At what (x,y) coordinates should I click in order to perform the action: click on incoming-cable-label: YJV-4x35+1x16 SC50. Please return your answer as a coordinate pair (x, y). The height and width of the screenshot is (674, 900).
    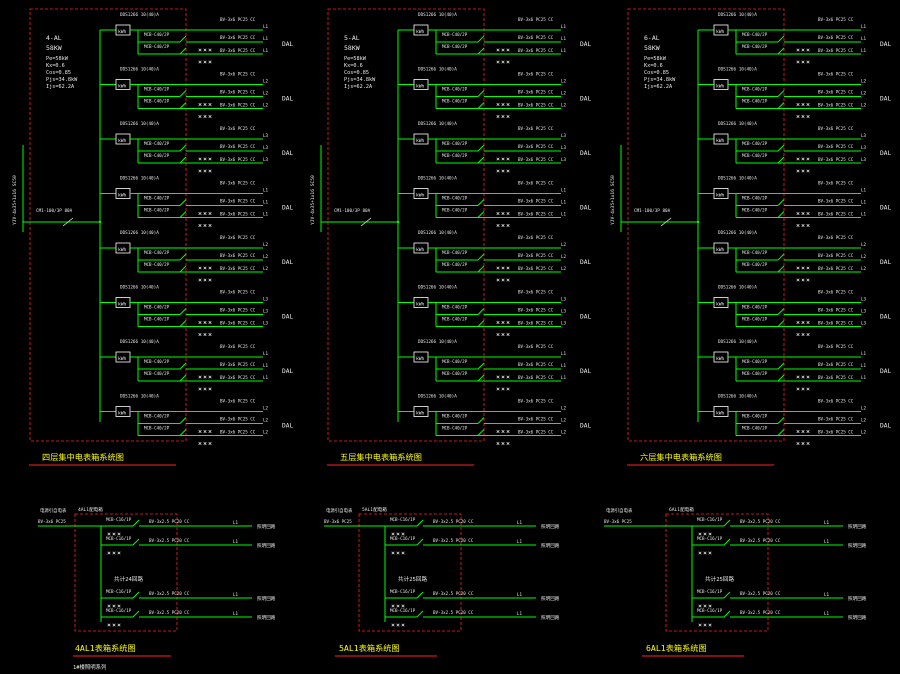
    Looking at the image, I should click on (15, 200).